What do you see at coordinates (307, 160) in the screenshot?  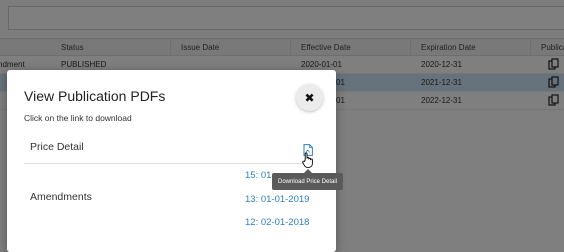 I see `hand-cursor-icon` at bounding box center [307, 160].